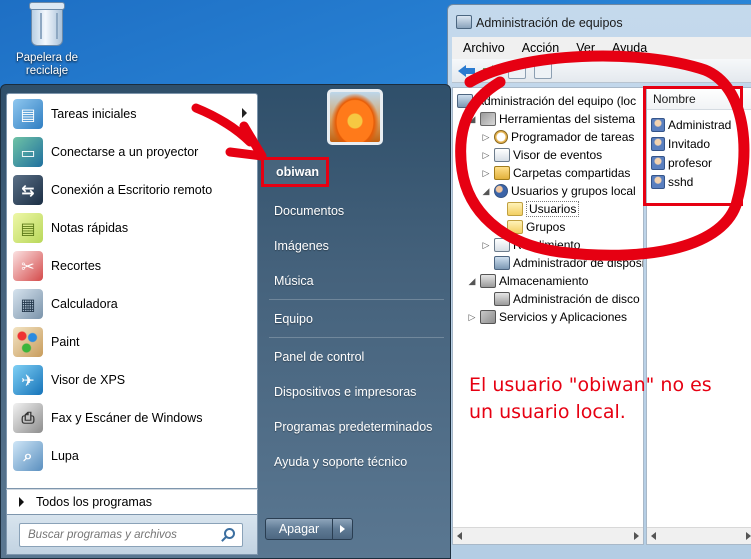  What do you see at coordinates (601, 71) in the screenshot?
I see `toolbar` at bounding box center [601, 71].